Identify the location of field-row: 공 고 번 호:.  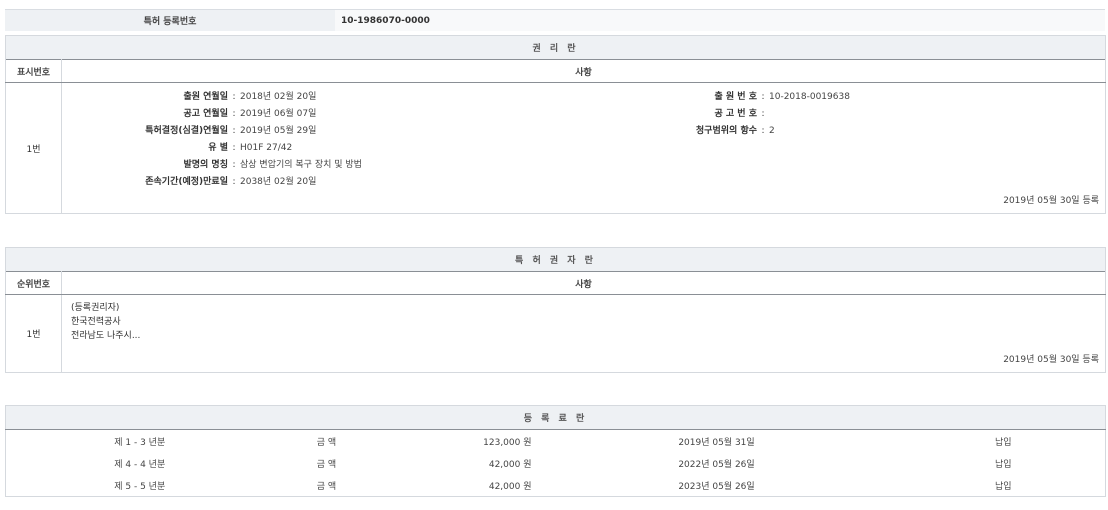
(722, 114).